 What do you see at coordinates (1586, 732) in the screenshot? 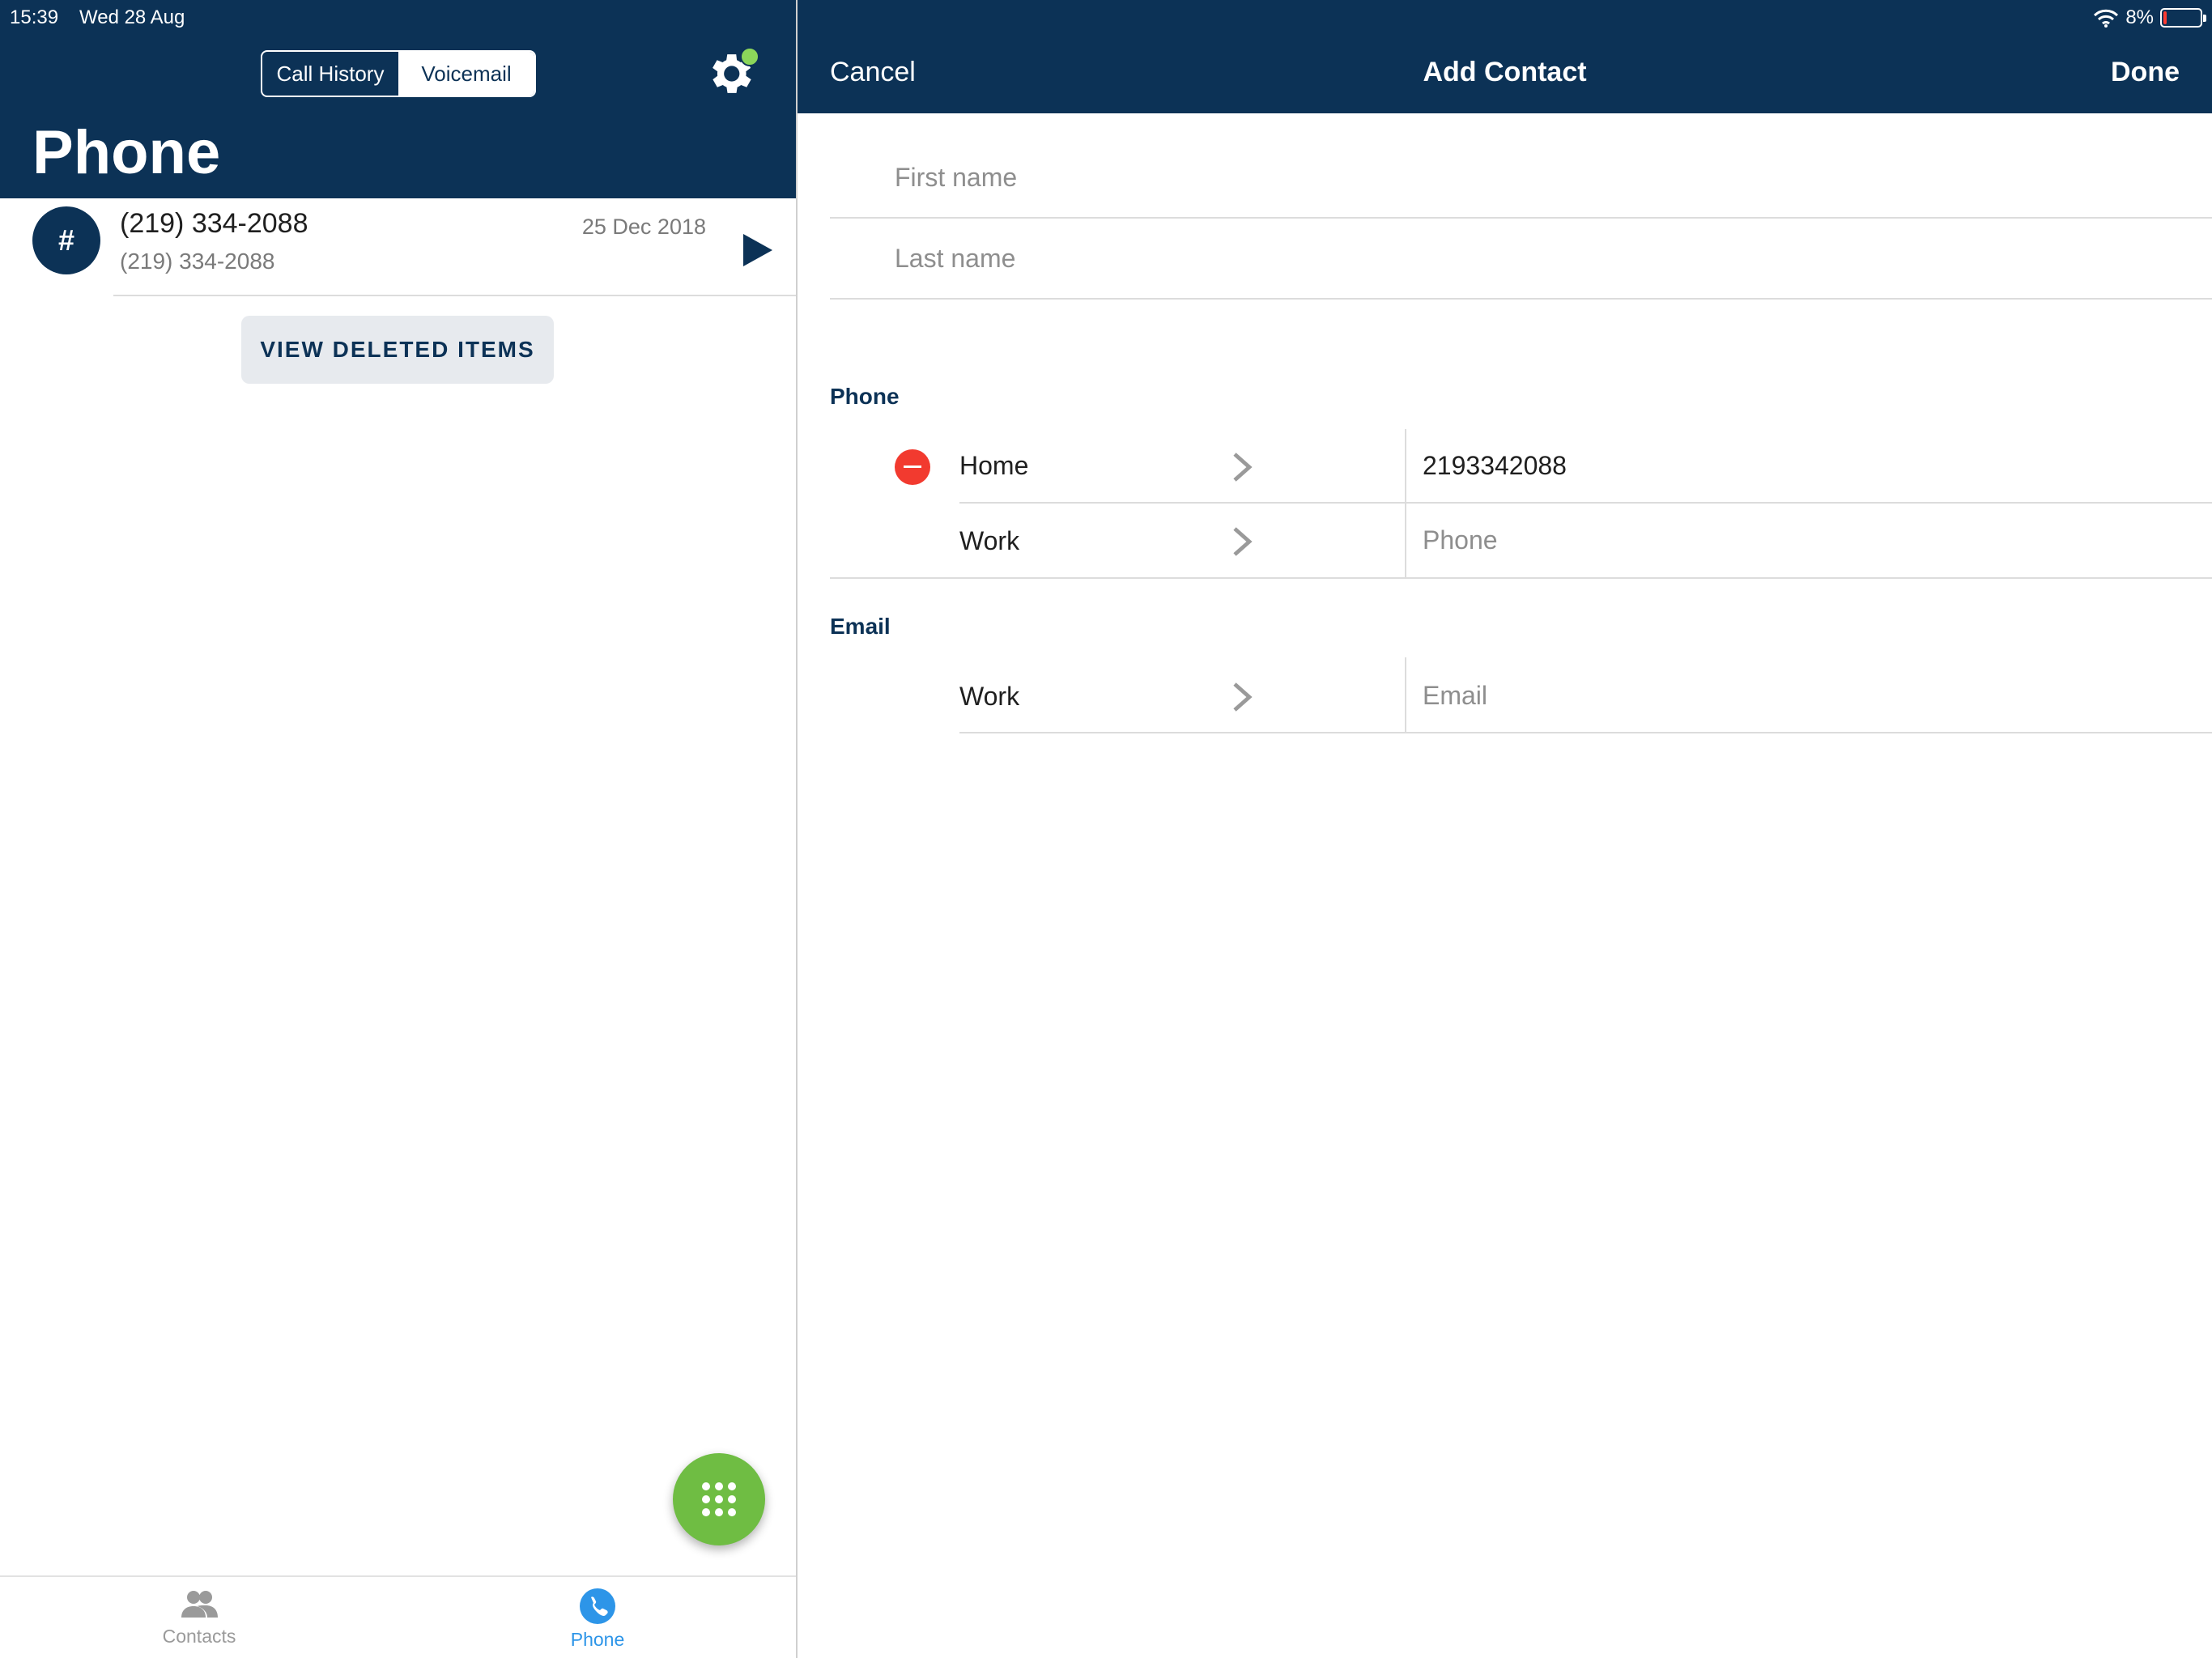
I see `email-row-divider` at bounding box center [1586, 732].